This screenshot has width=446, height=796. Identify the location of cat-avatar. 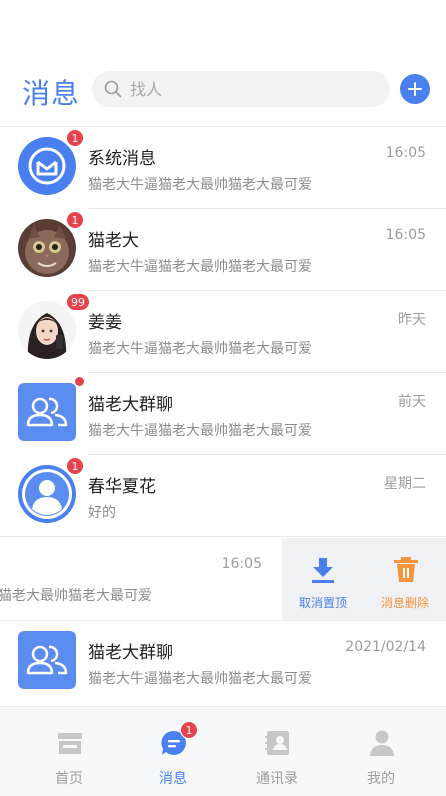
(47, 248).